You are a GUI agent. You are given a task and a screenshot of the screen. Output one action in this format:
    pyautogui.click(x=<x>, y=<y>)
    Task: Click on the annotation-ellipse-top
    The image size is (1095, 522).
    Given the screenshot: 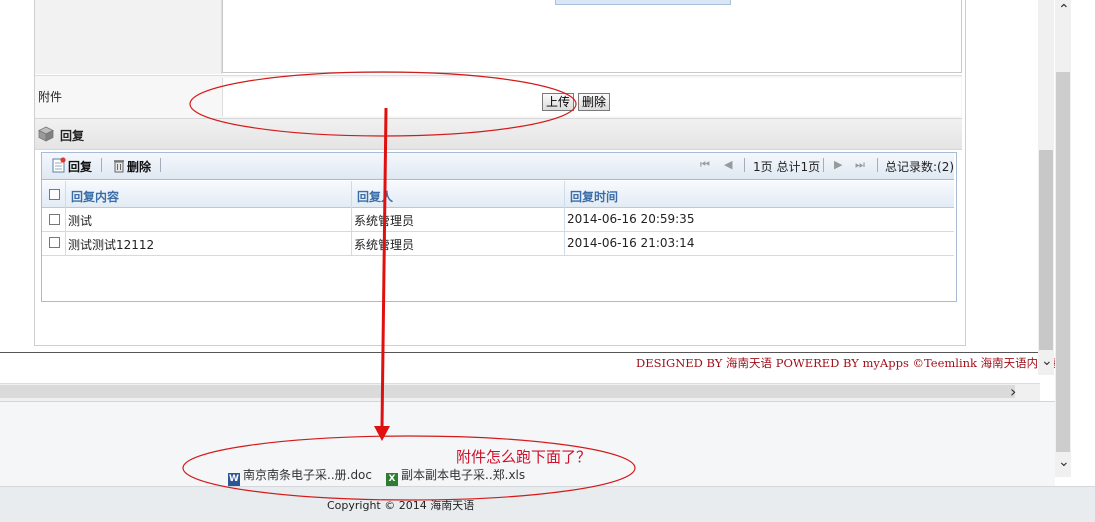 What is the action you would take?
    pyautogui.click(x=383, y=104)
    